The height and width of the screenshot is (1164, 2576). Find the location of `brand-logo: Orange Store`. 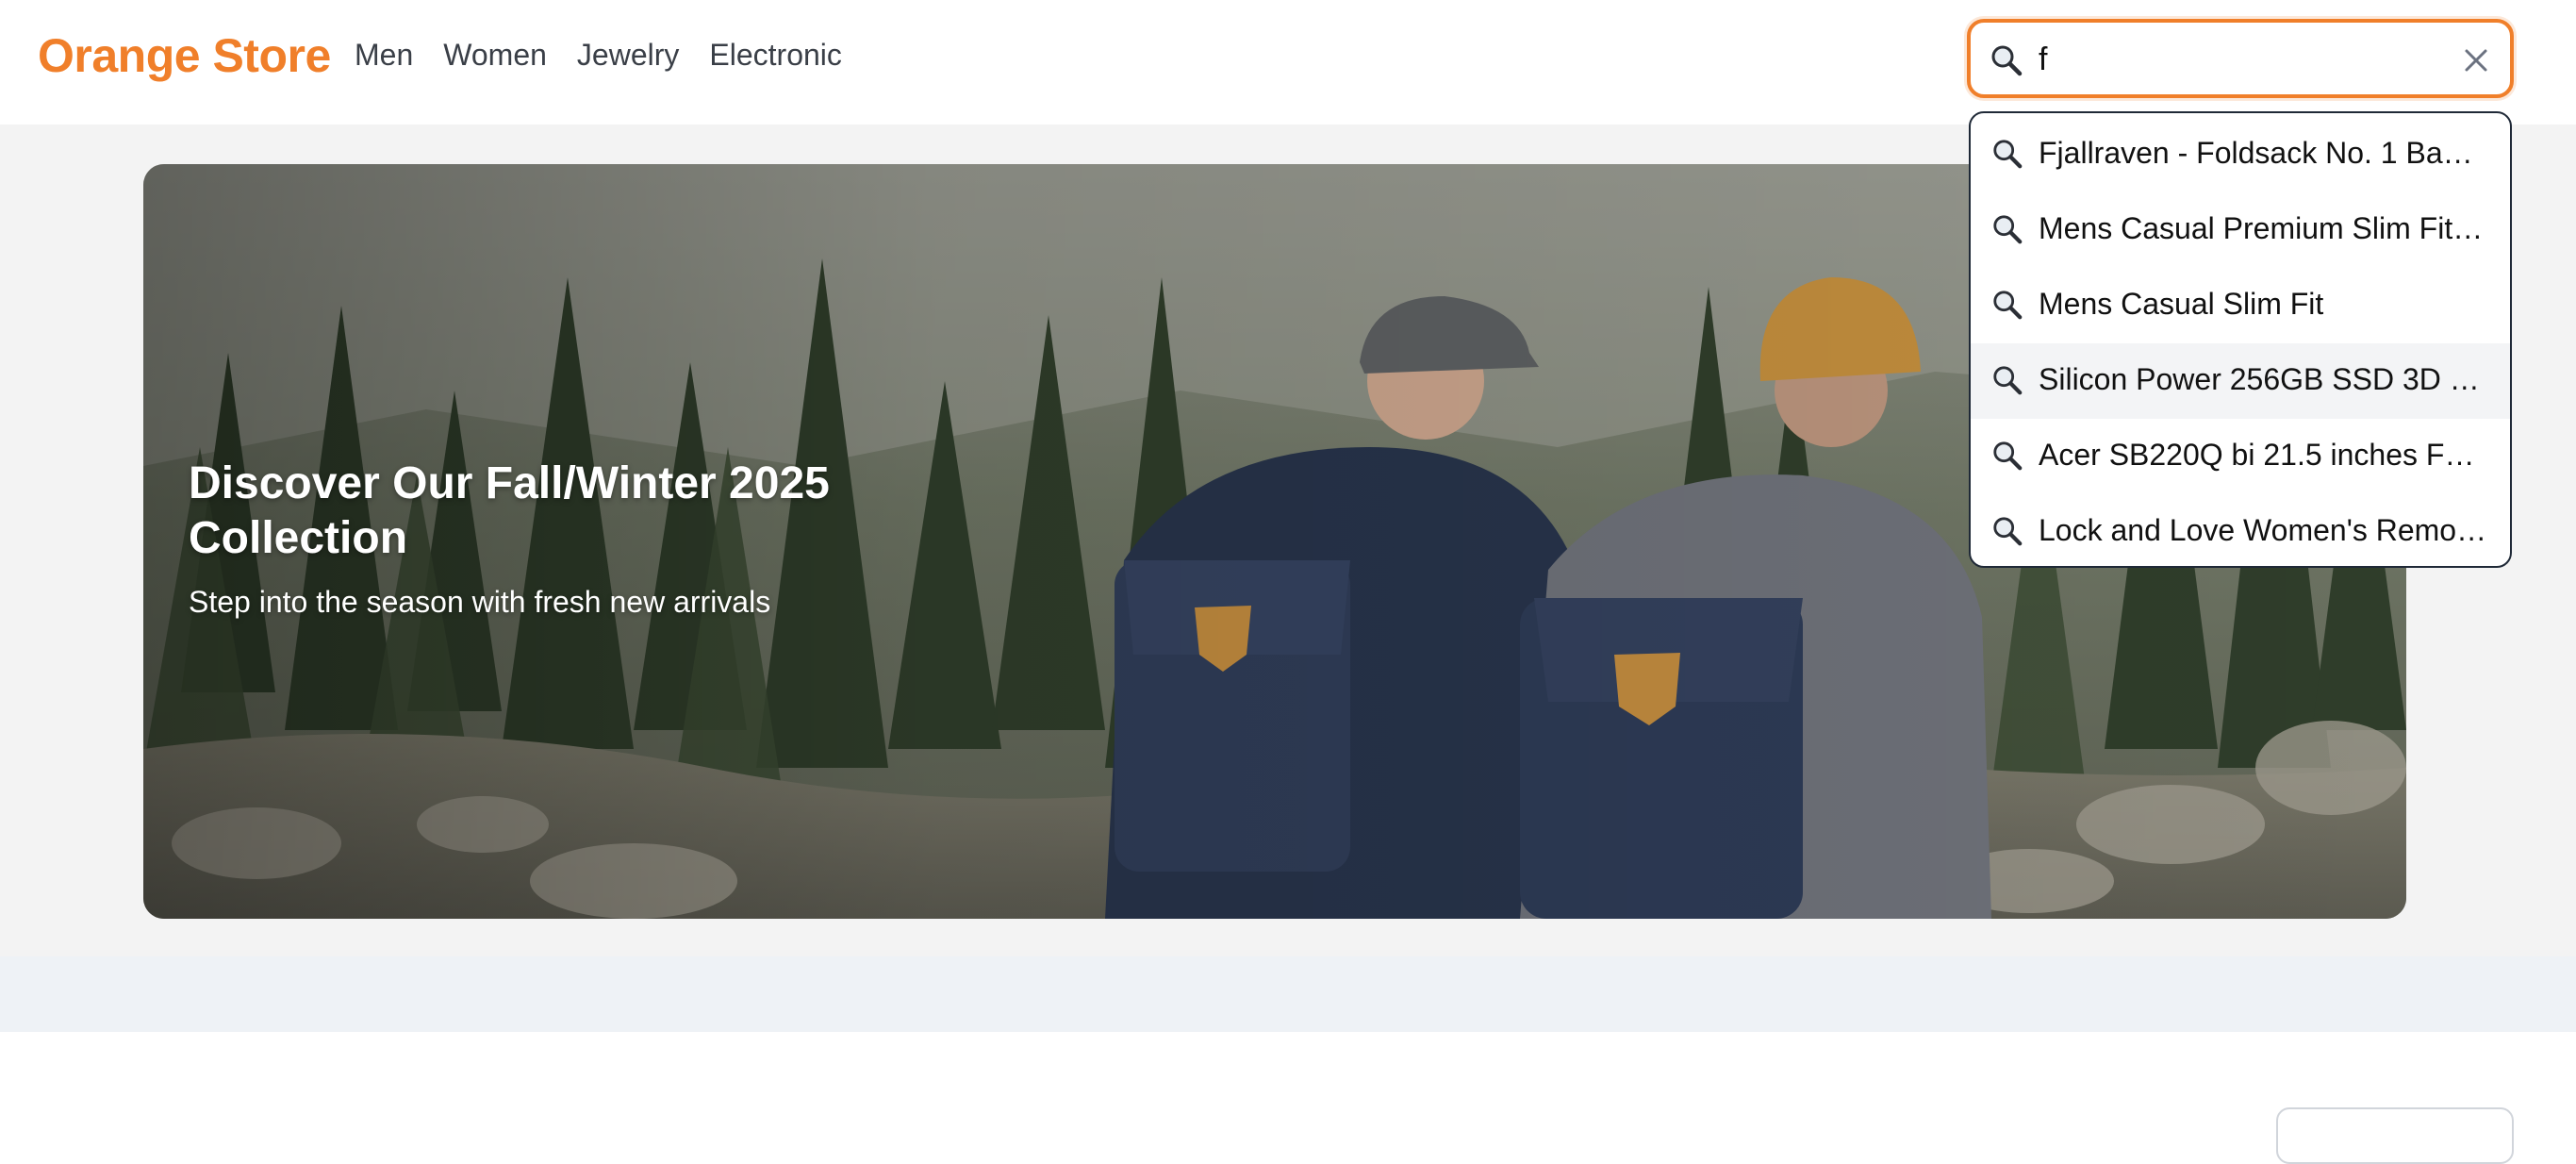

brand-logo: Orange Store is located at coordinates (184, 55).